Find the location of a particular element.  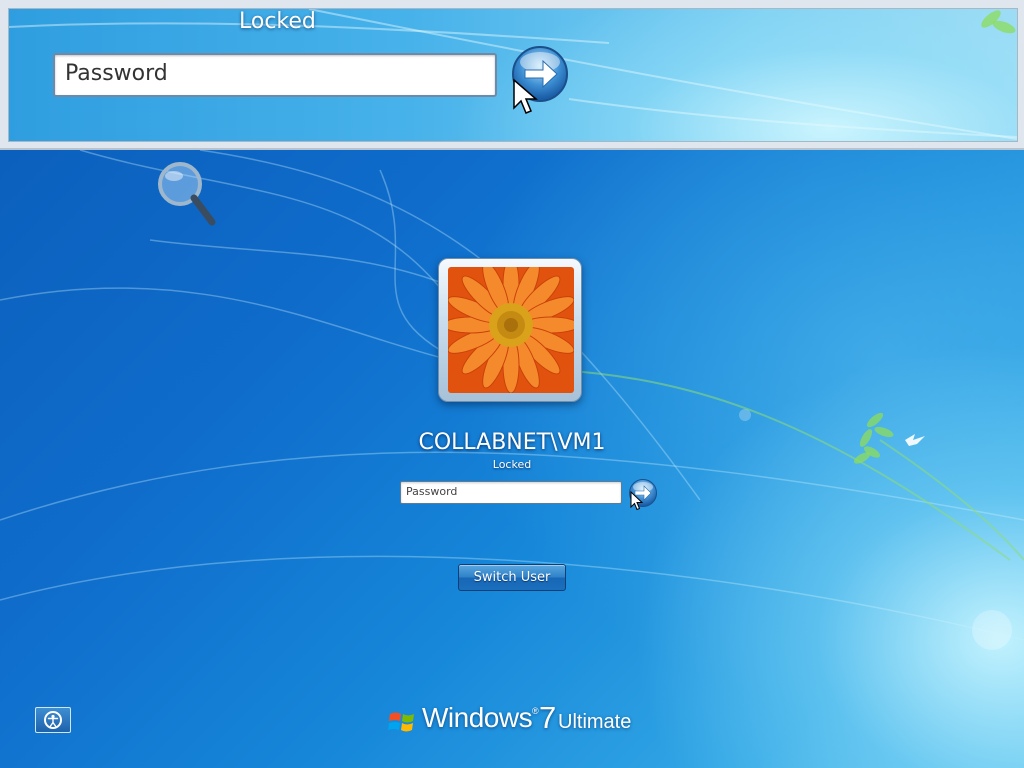

user-status: Locked is located at coordinates (512, 464).